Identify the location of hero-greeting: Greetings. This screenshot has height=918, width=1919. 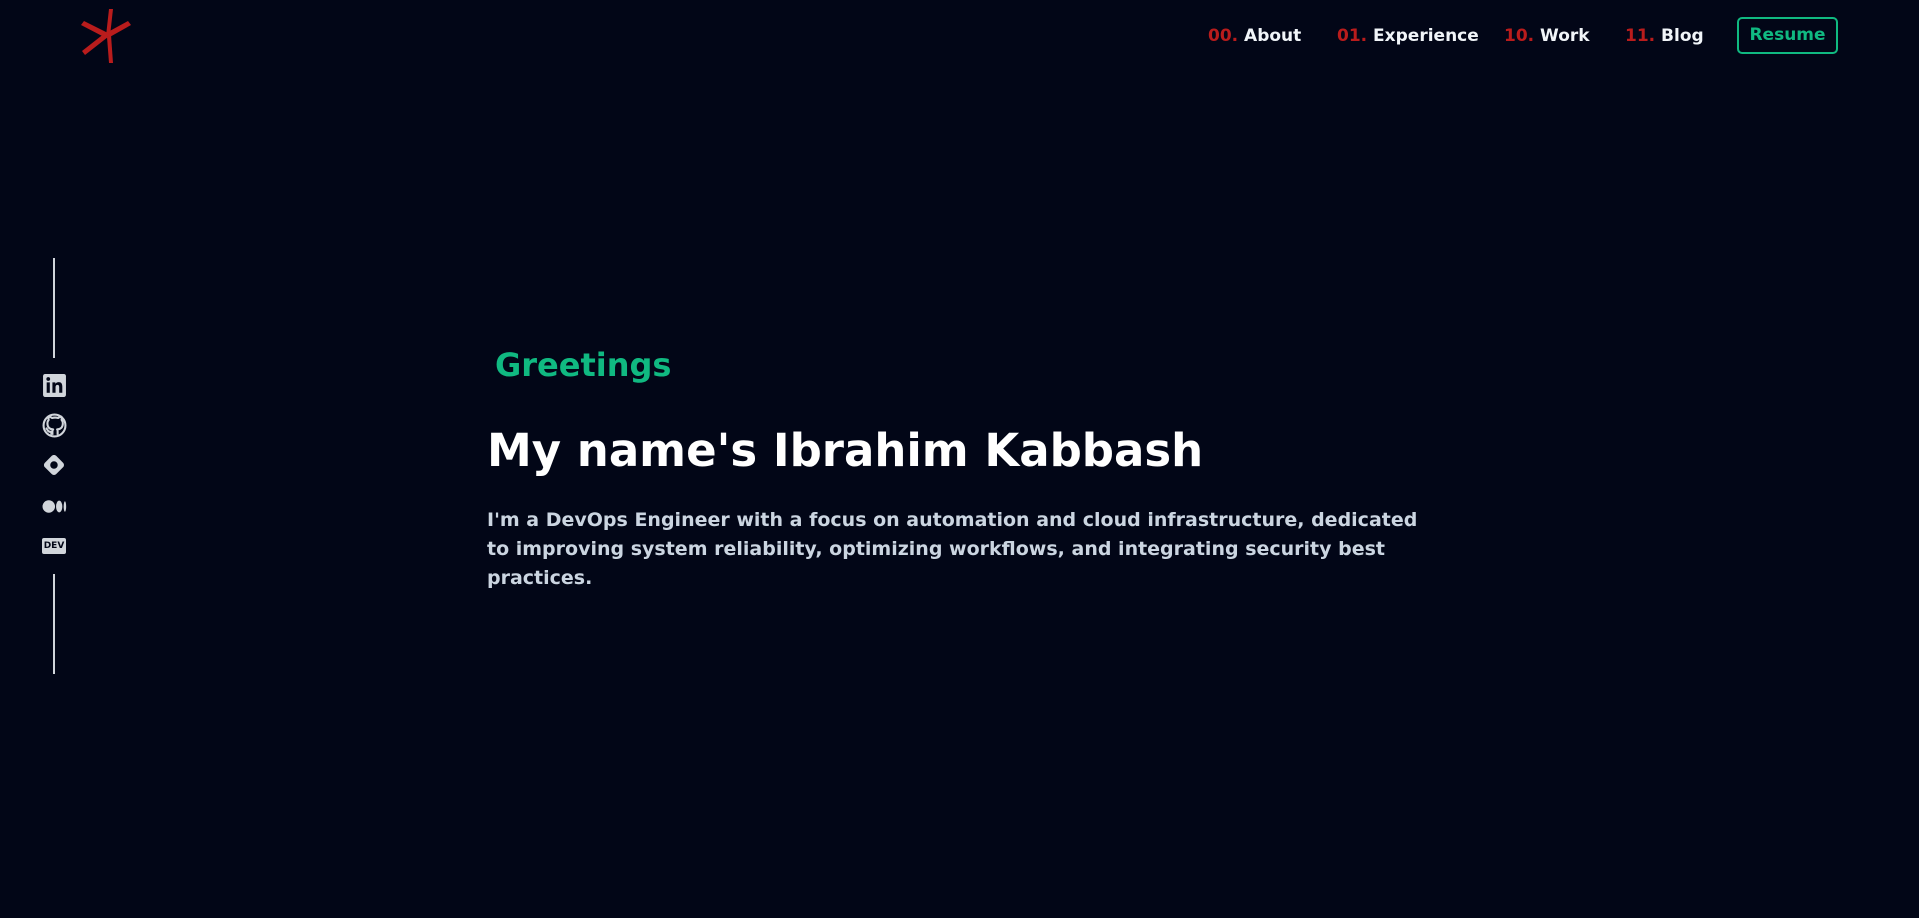
(583, 365).